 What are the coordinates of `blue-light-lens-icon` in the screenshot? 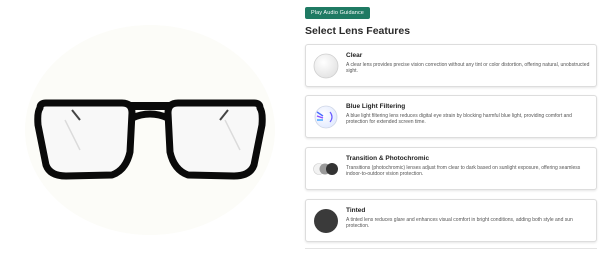 It's located at (326, 117).